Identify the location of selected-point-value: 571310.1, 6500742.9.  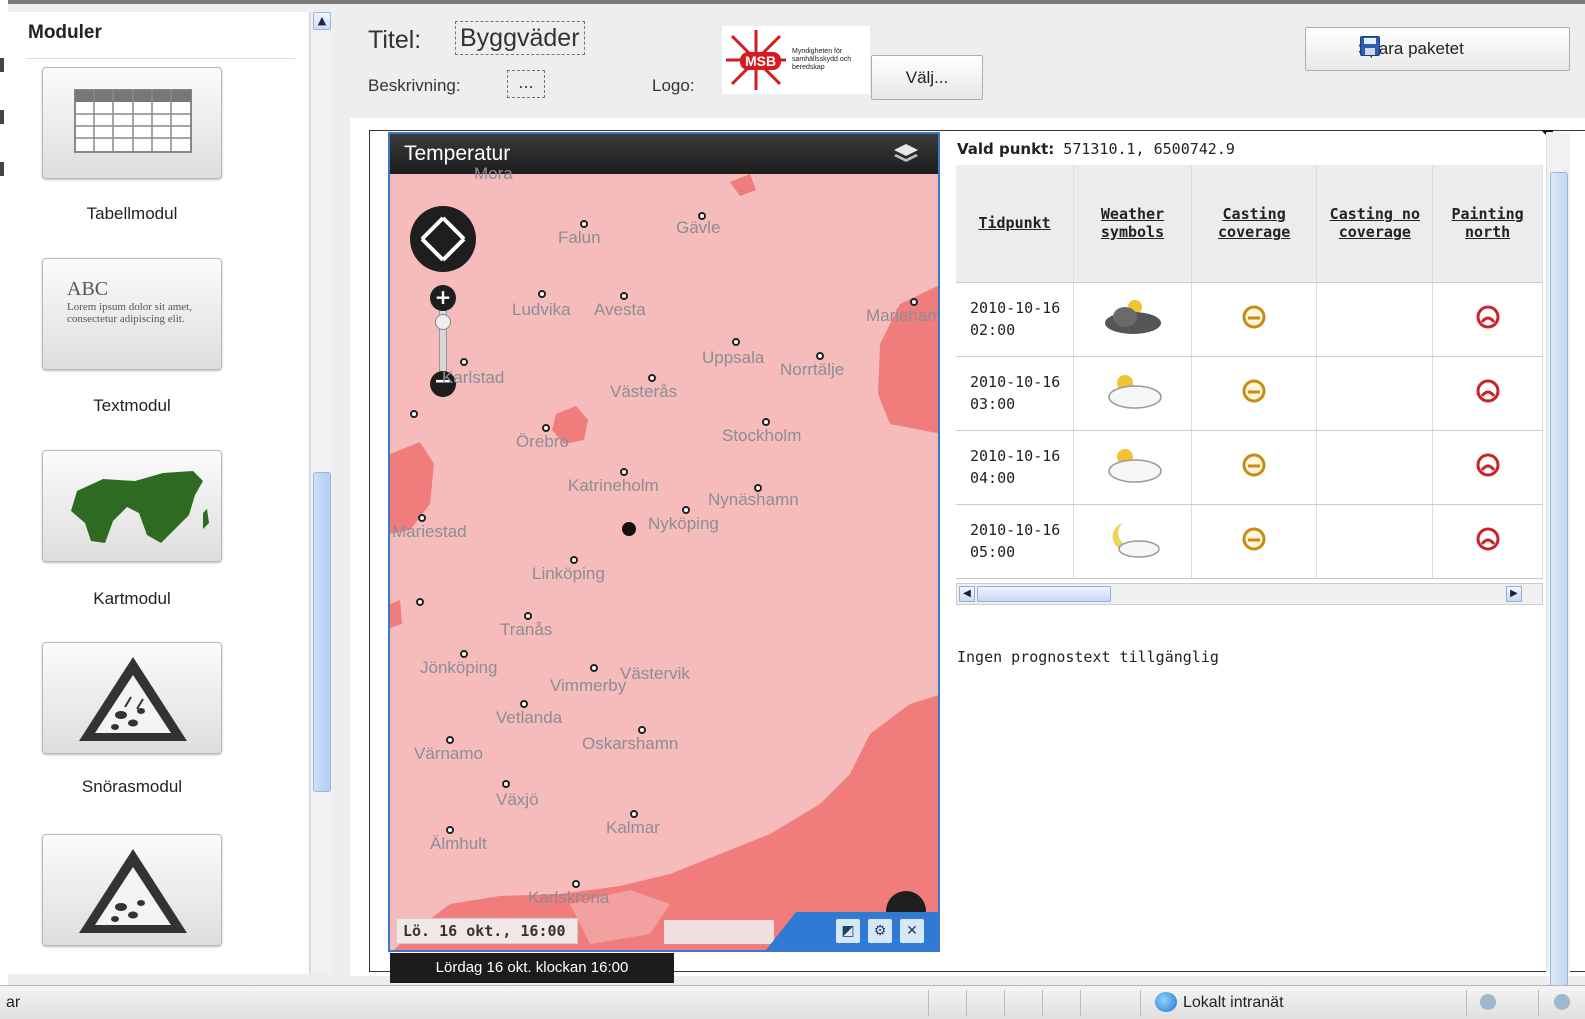
(1149, 149).